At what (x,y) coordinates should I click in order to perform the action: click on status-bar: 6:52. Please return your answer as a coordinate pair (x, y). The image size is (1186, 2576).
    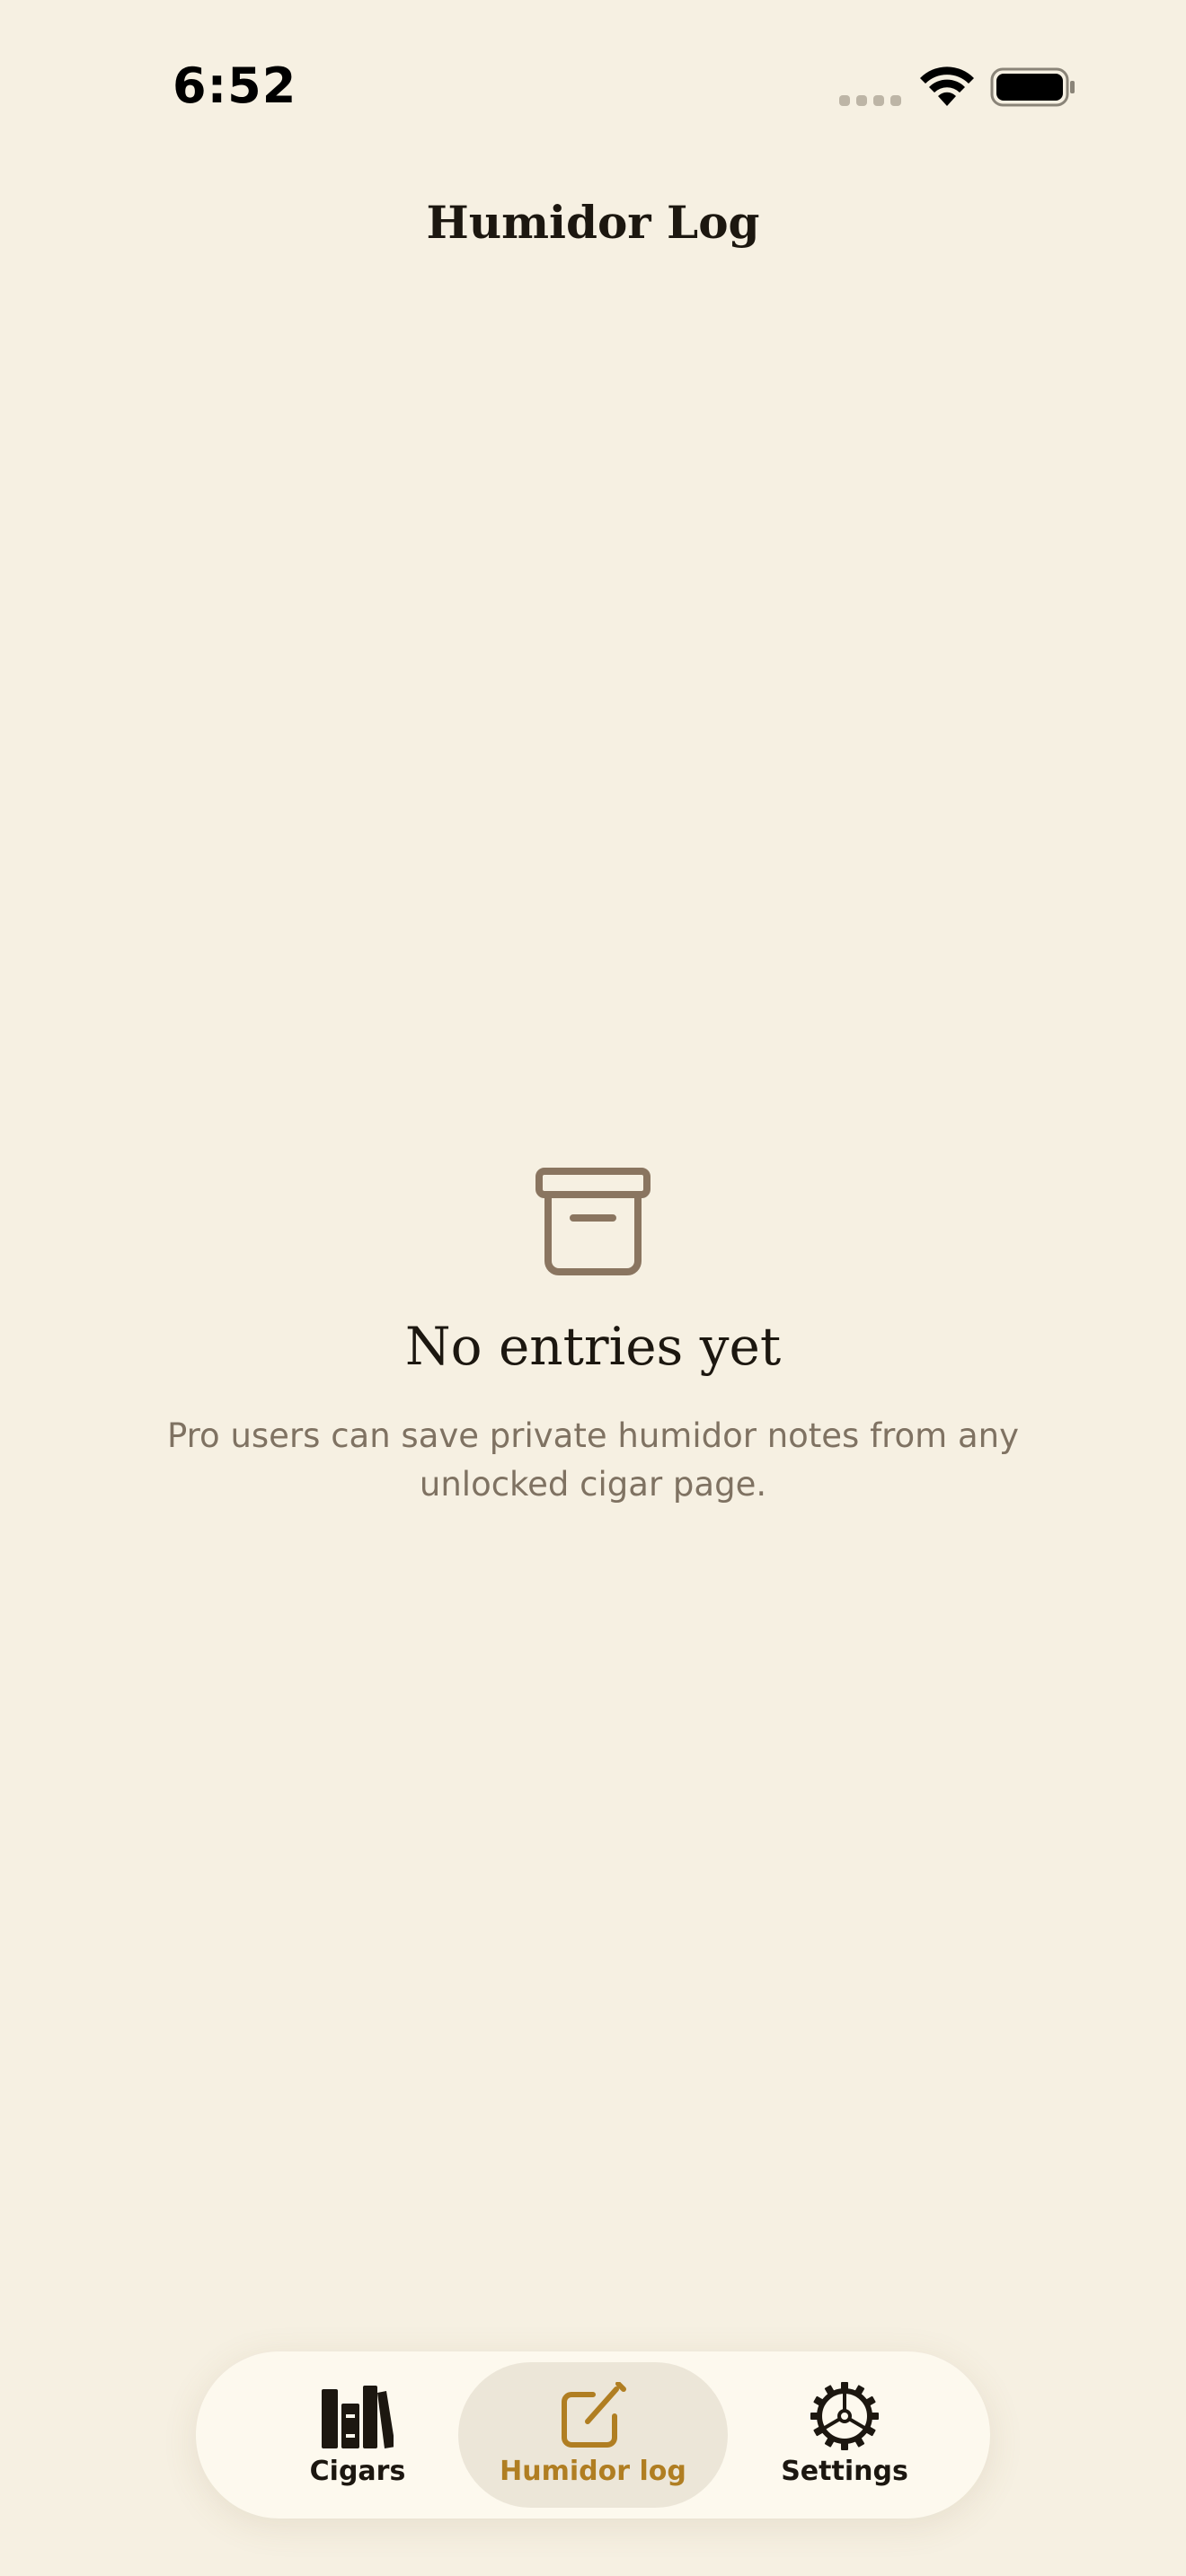
    Looking at the image, I should click on (593, 85).